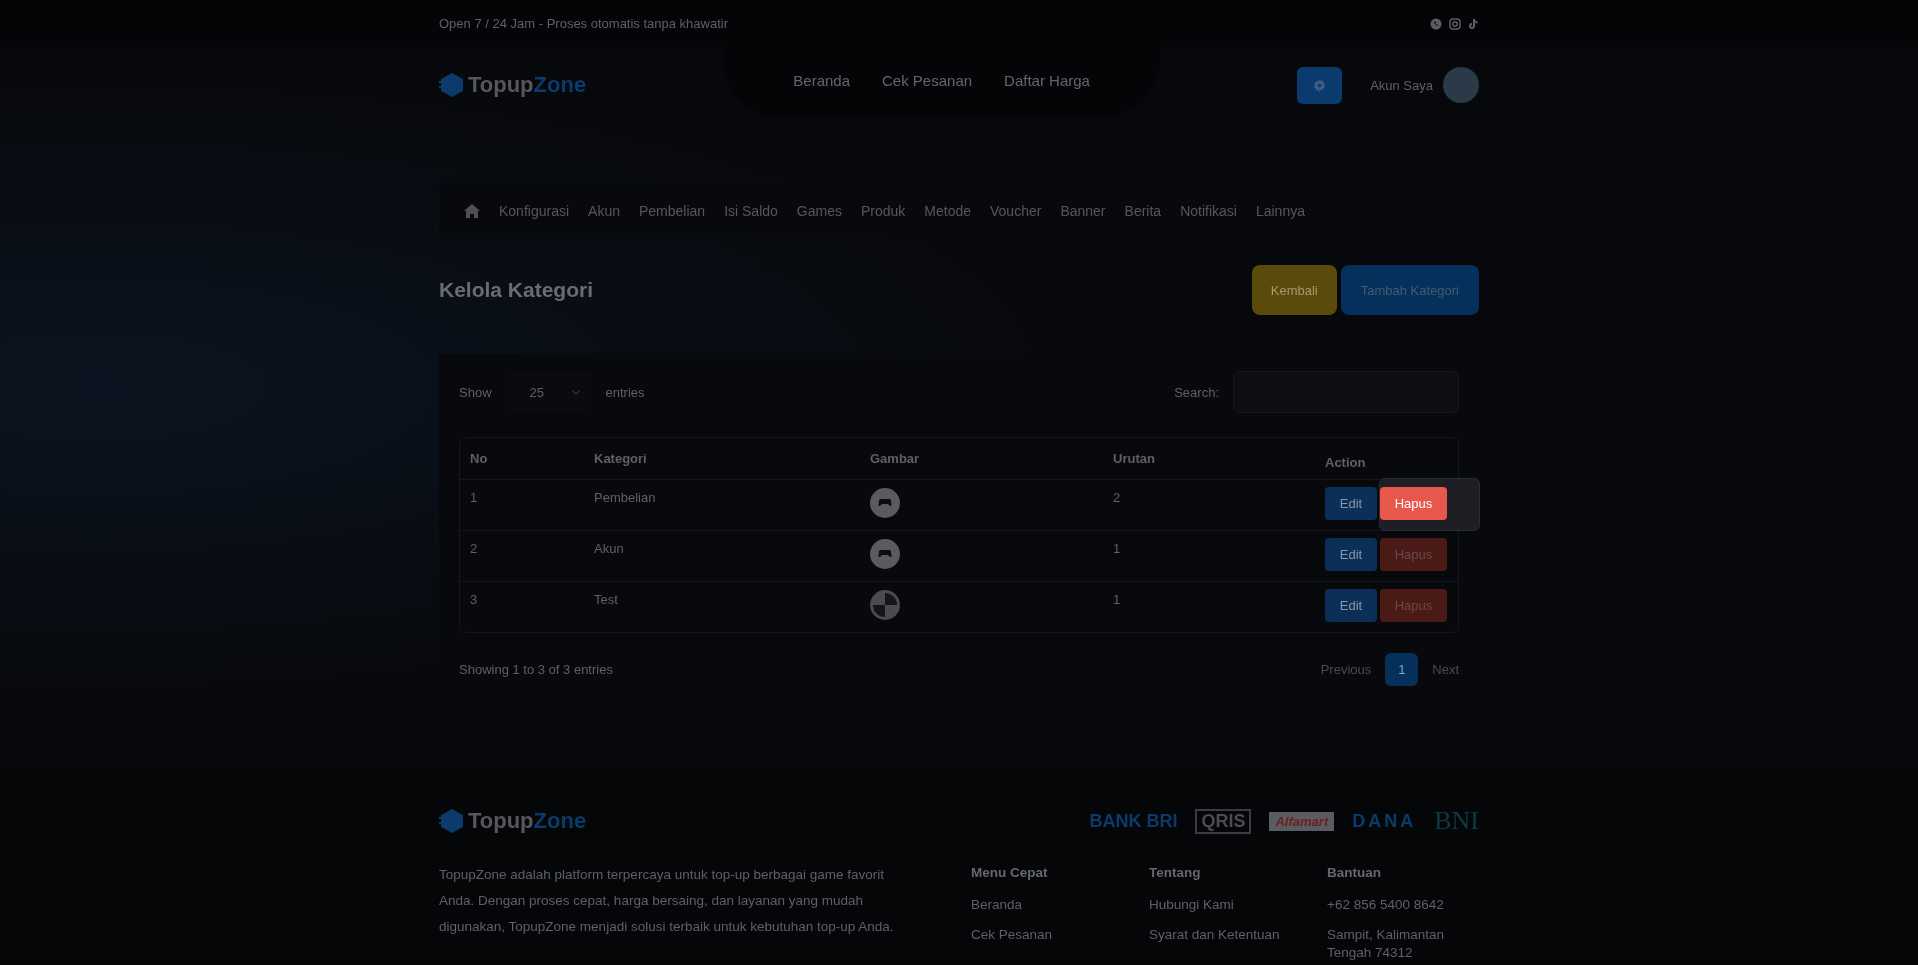 The width and height of the screenshot is (1918, 965). Describe the element at coordinates (536, 669) in the screenshot. I see `table-info: Showing 1 to 3 of 3 entries` at that location.